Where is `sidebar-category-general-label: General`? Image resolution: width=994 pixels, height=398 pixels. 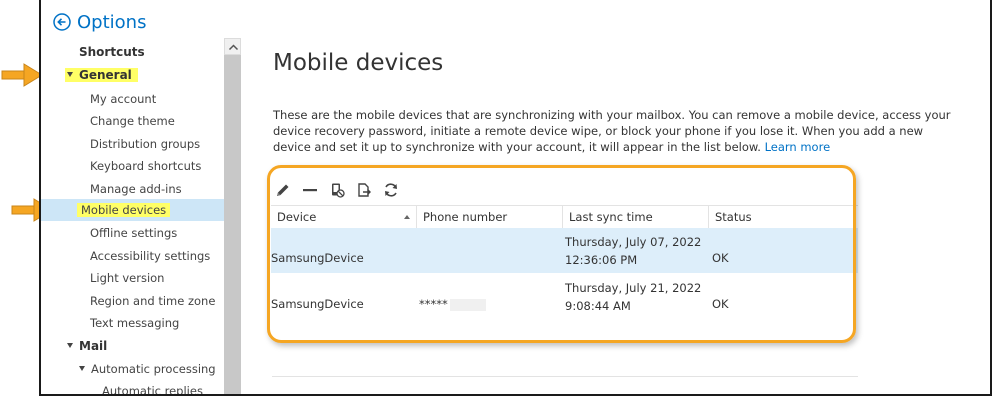 sidebar-category-general-label: General is located at coordinates (105, 75).